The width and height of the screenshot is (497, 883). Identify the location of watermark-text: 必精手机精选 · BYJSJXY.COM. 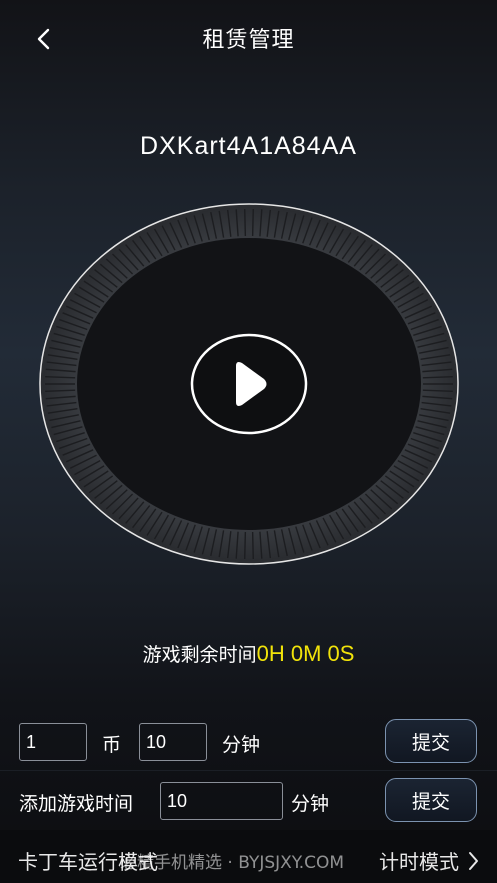
(232, 863).